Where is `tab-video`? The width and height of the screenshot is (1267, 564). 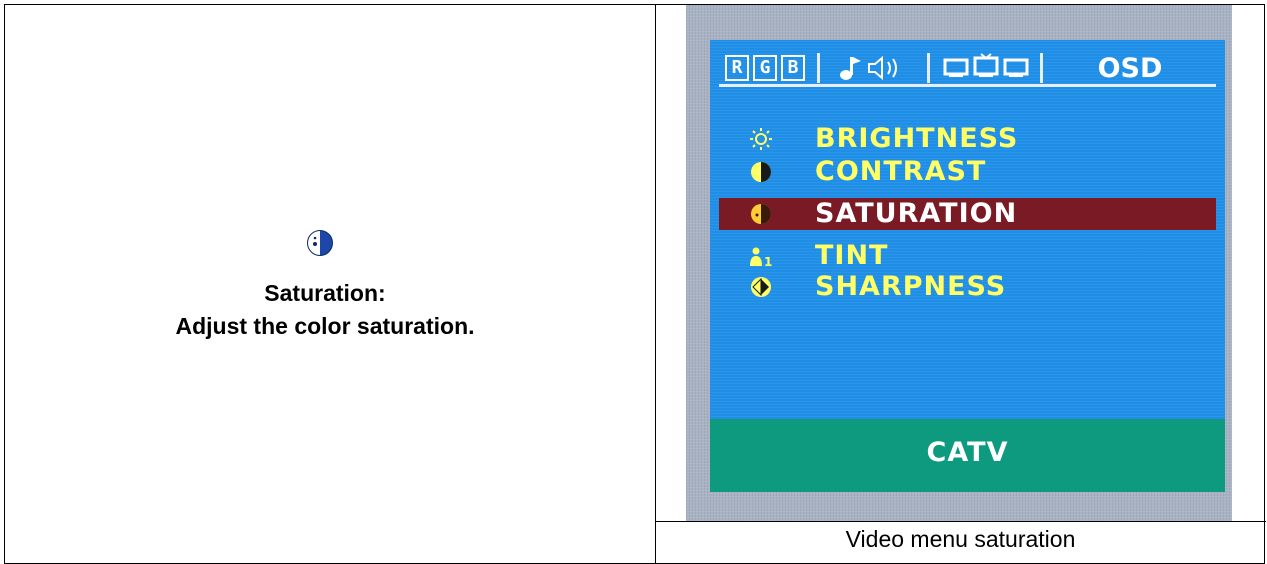
tab-video is located at coordinates (986, 69).